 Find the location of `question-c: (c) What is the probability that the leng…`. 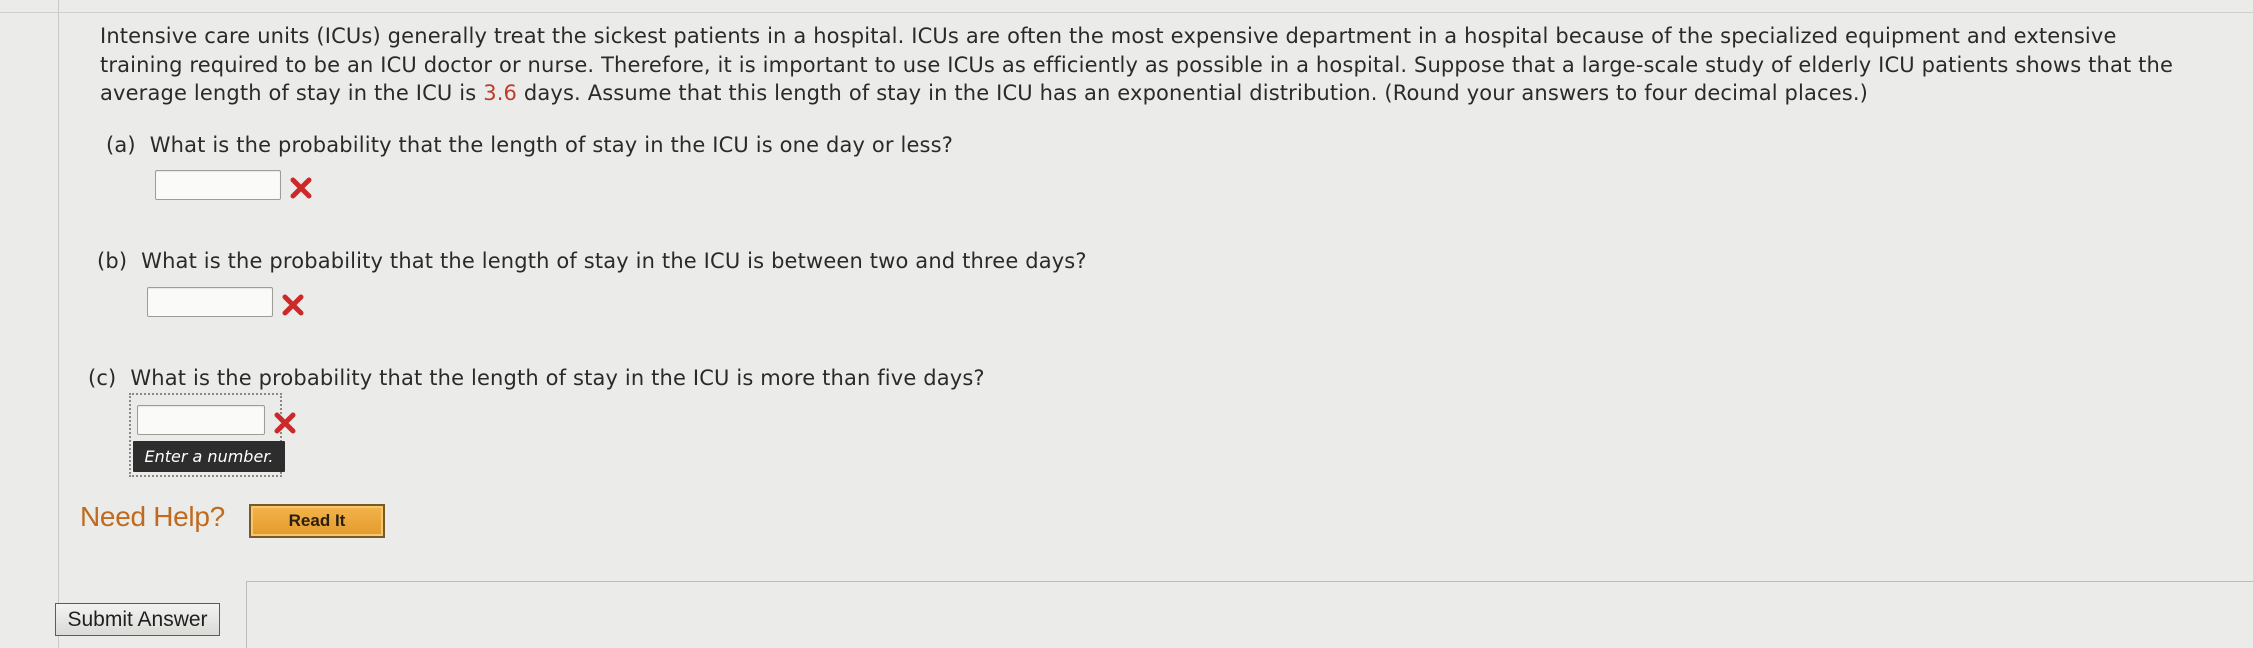

question-c: (c) What is the probability that the leng… is located at coordinates (536, 378).